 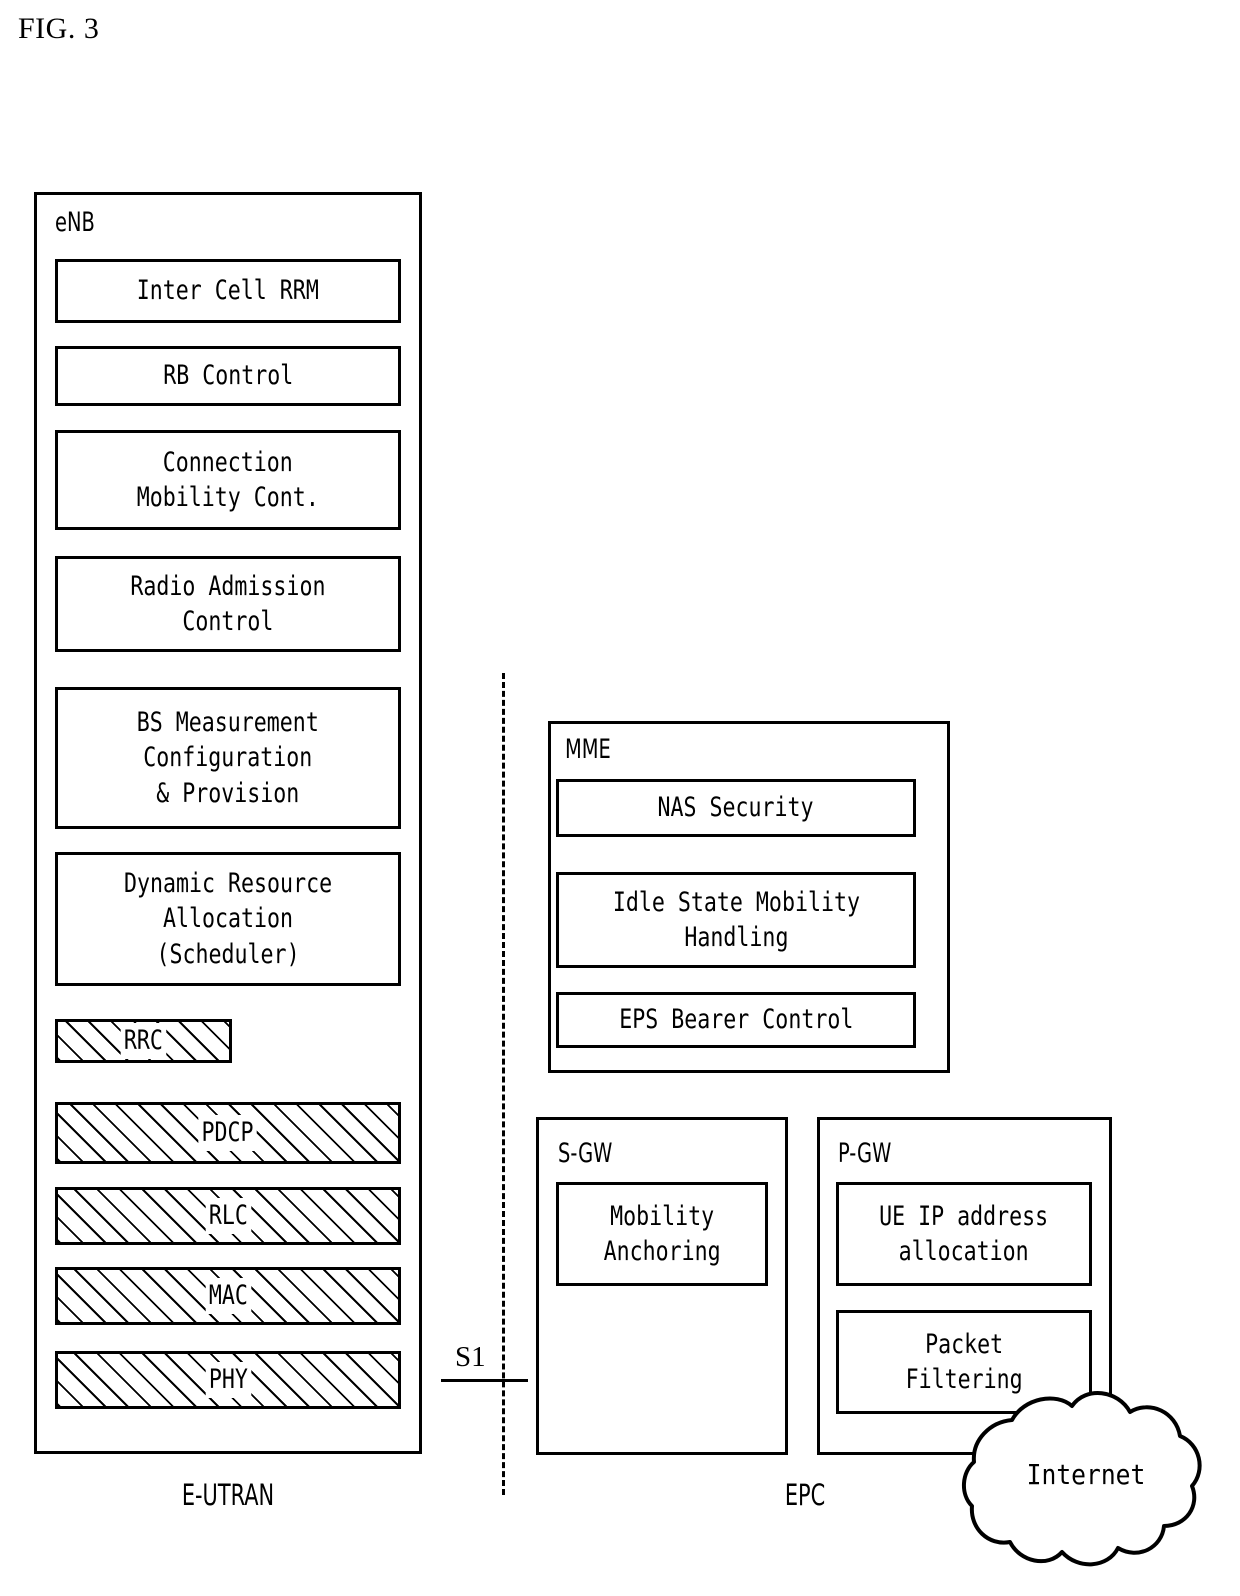 I want to click on mme-function-label: NAS Security, so click(x=736, y=808).